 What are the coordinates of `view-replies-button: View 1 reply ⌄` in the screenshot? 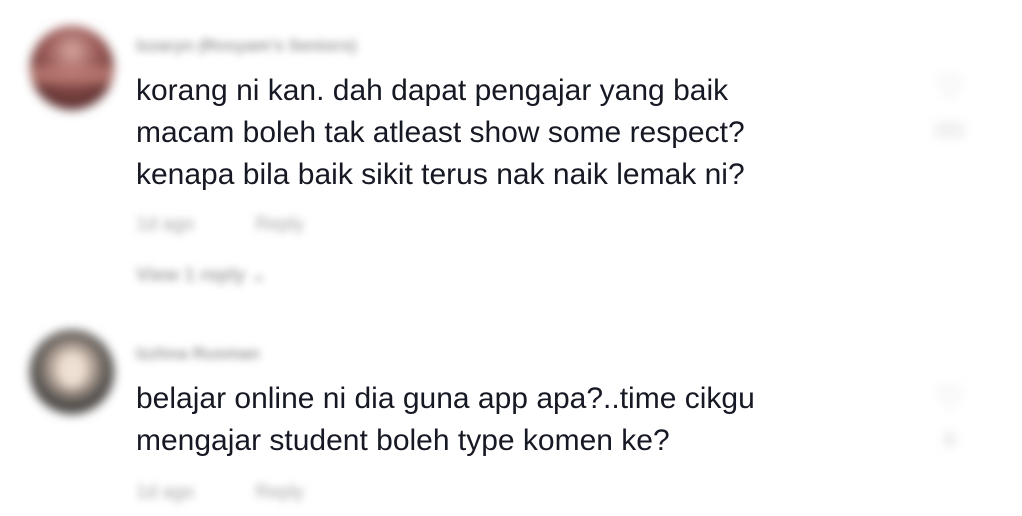 It's located at (201, 275).